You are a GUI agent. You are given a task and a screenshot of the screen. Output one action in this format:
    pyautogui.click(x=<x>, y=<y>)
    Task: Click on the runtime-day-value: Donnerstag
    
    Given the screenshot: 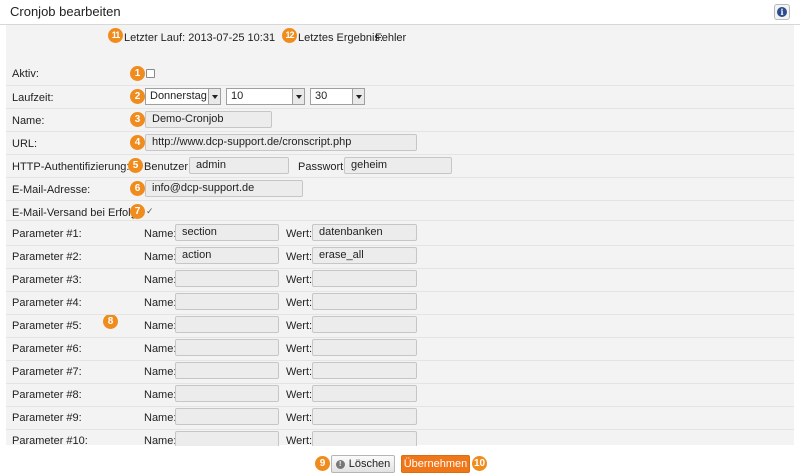 What is the action you would take?
    pyautogui.click(x=178, y=96)
    